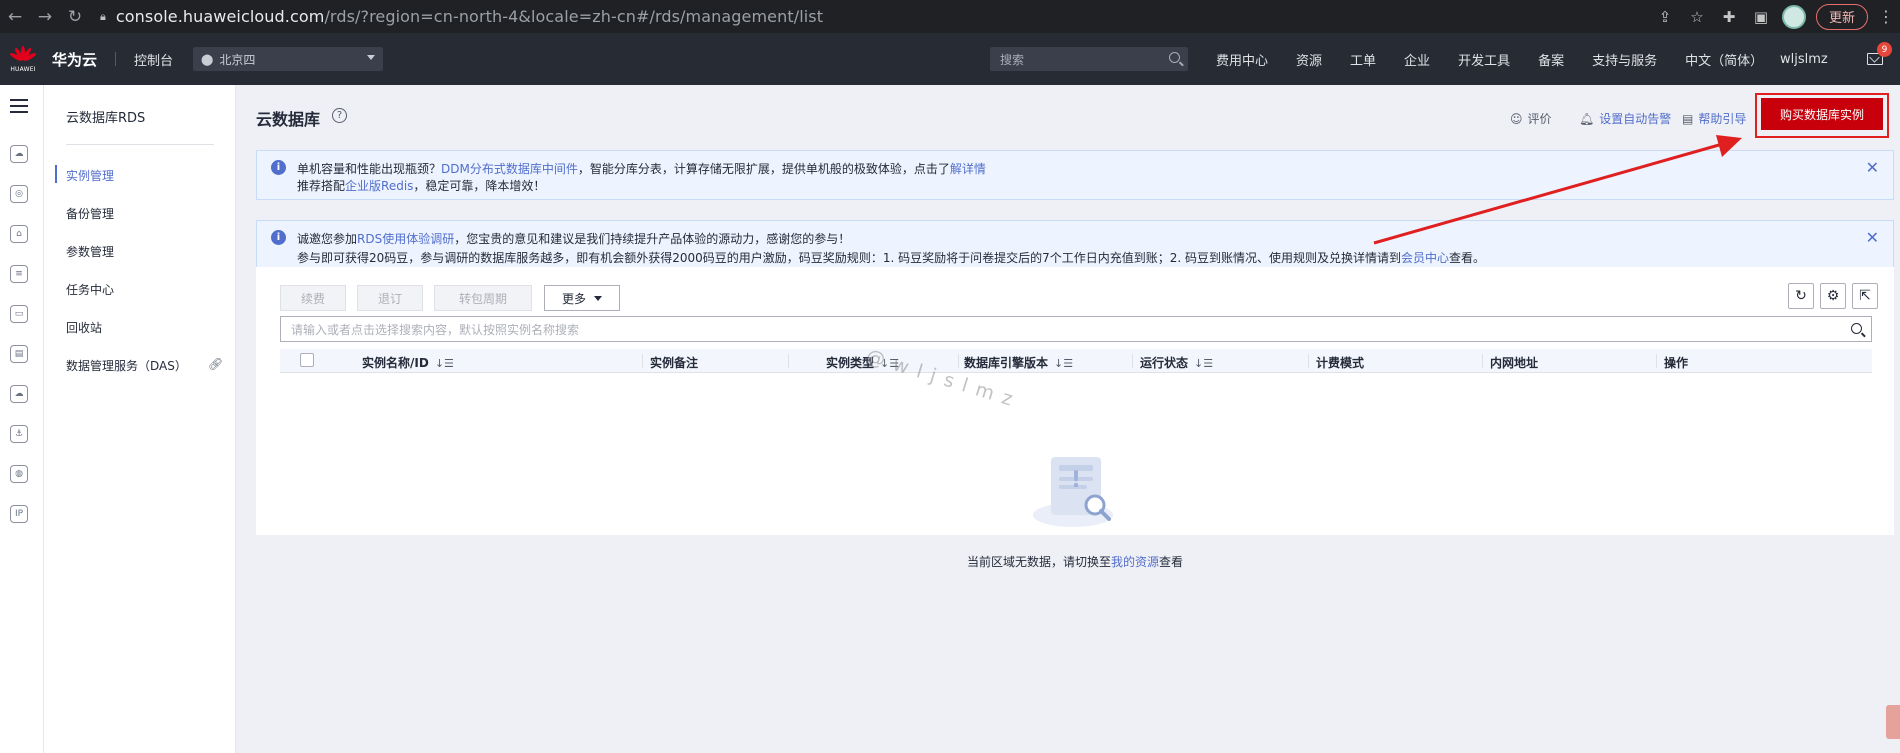  I want to click on nav-dev-tools: 开发工具, so click(1484, 59).